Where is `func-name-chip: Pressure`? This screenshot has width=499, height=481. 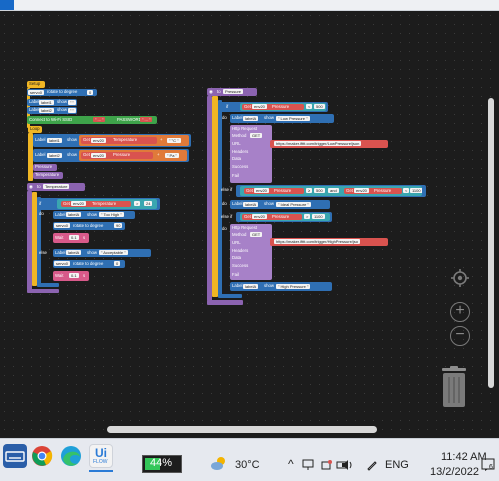 func-name-chip: Pressure is located at coordinates (233, 91).